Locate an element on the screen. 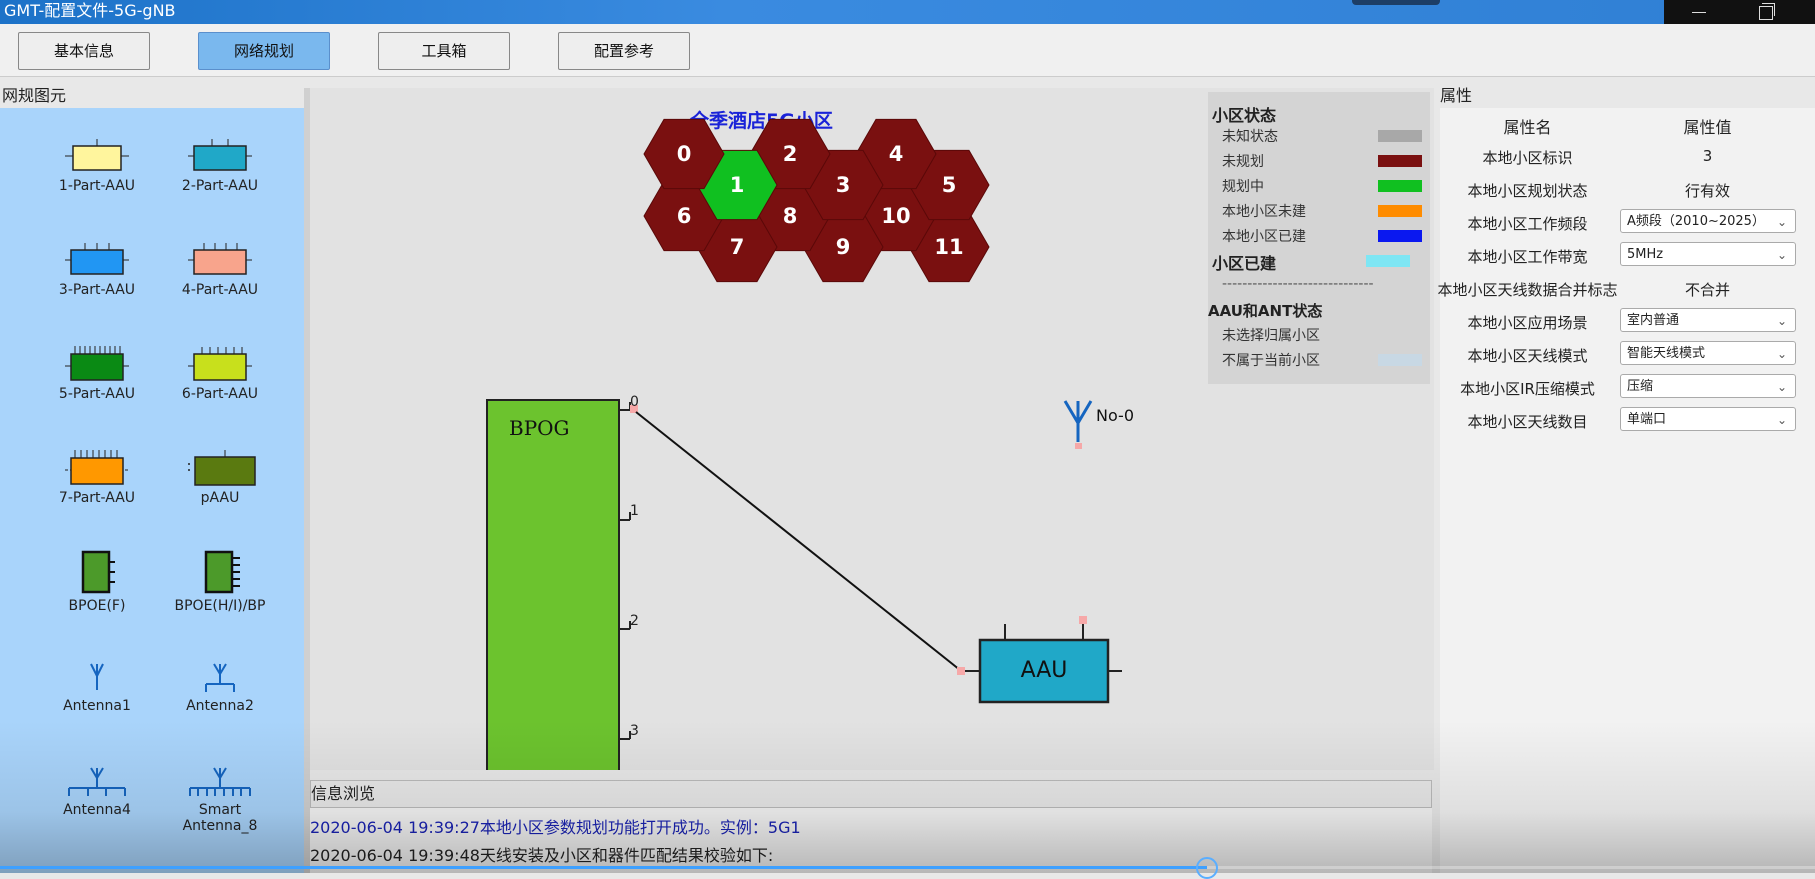 The width and height of the screenshot is (1815, 879). legend-swatch-unplanned is located at coordinates (1400, 161).